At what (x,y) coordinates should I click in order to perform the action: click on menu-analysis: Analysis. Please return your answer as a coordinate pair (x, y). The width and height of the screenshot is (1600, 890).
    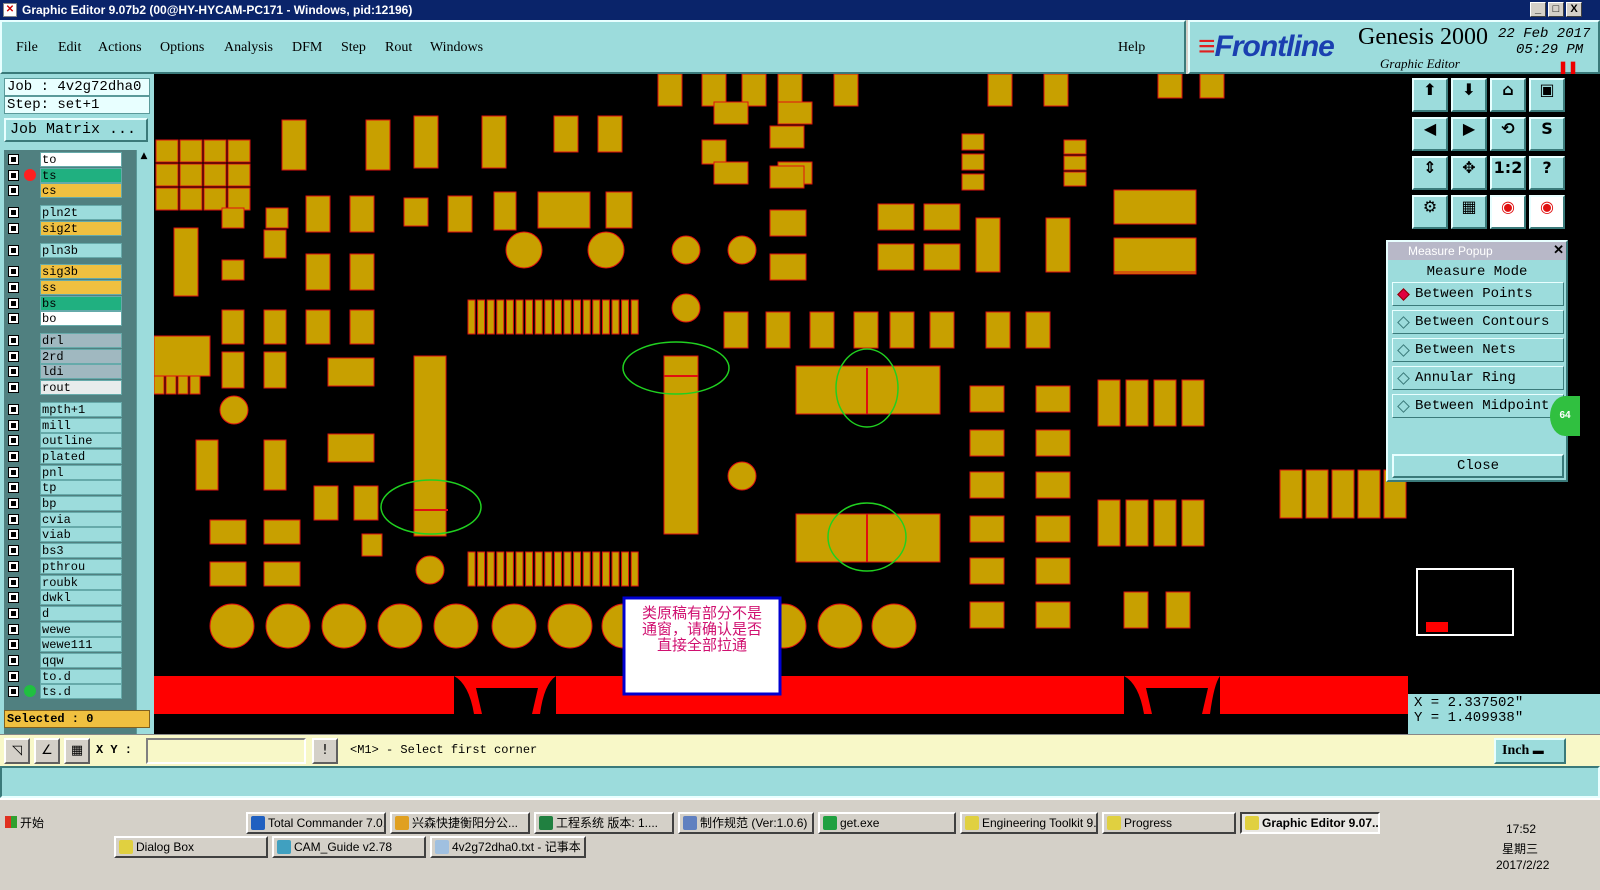
    Looking at the image, I should click on (248, 48).